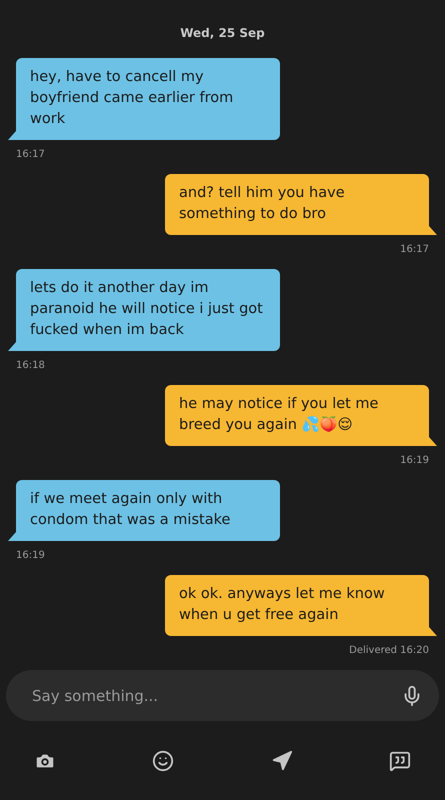 The image size is (445, 800). I want to click on emoji-button, so click(163, 761).